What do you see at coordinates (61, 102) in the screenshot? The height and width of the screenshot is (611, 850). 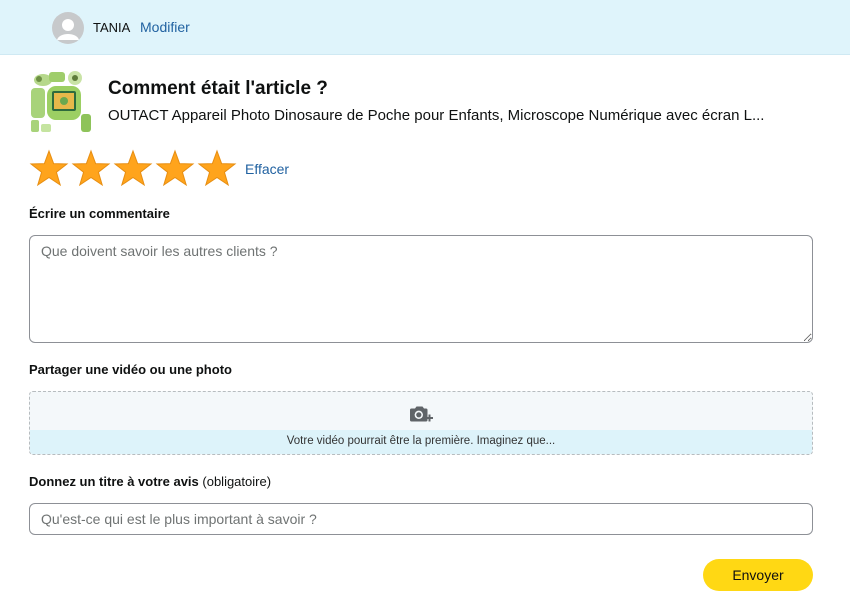 I see `product-thumbnail` at bounding box center [61, 102].